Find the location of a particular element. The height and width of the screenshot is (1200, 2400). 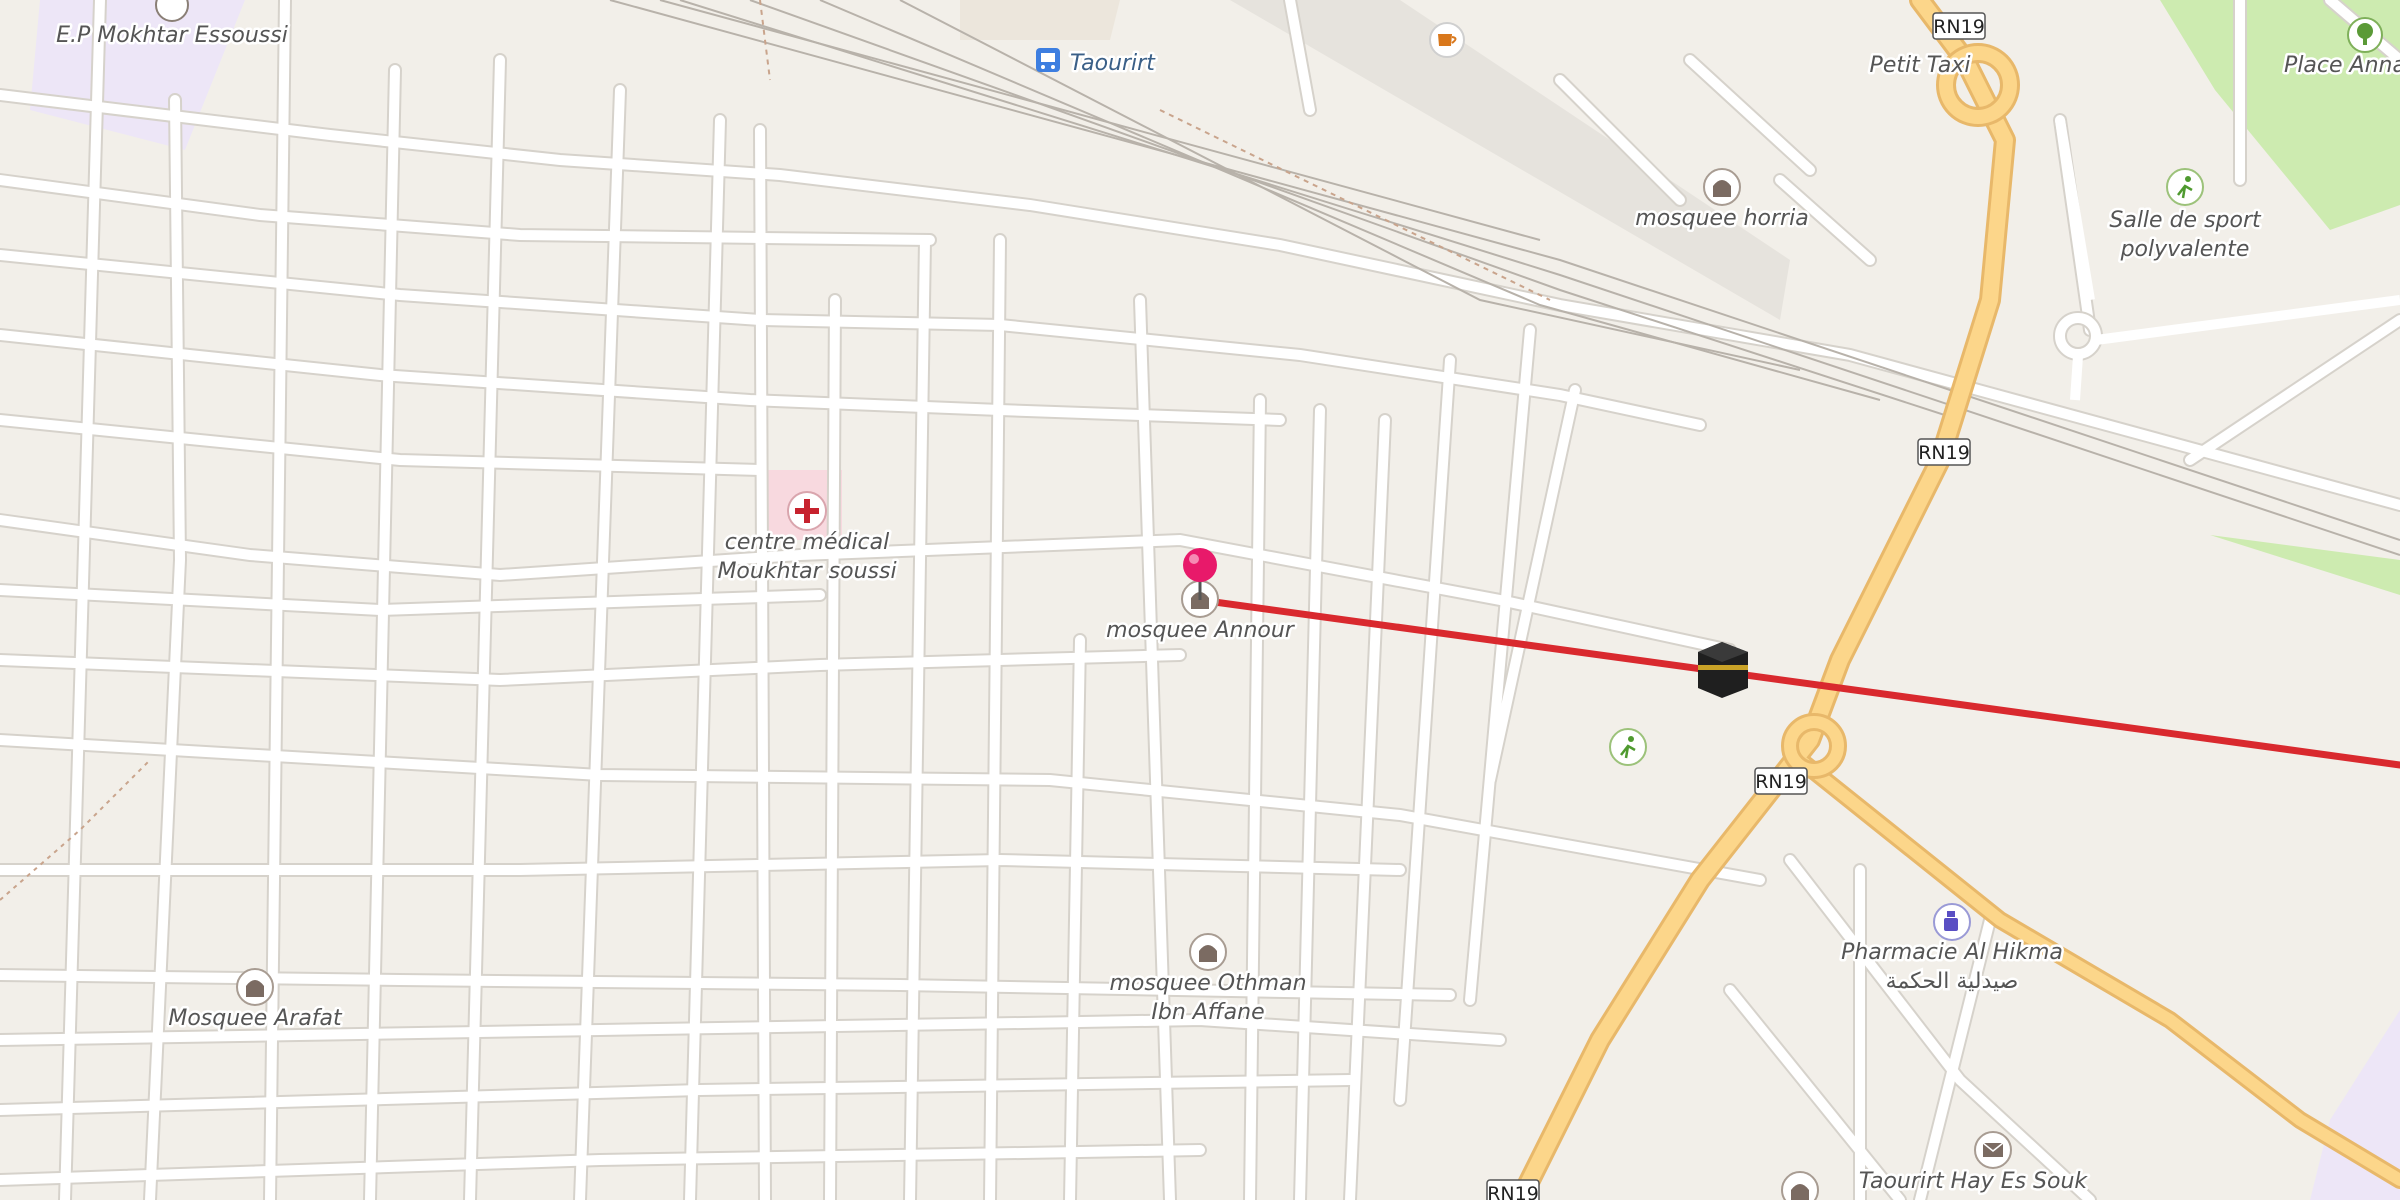

pharmacy-label-line2: صيدلية الحكمة is located at coordinates (1952, 981).